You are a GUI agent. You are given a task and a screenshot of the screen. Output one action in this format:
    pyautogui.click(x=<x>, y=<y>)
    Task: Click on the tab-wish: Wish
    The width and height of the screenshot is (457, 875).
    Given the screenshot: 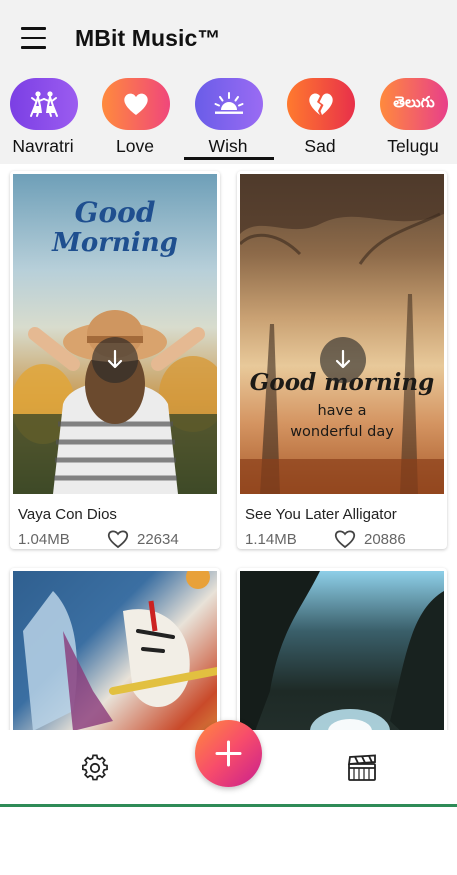 What is the action you would take?
    pyautogui.click(x=228, y=119)
    